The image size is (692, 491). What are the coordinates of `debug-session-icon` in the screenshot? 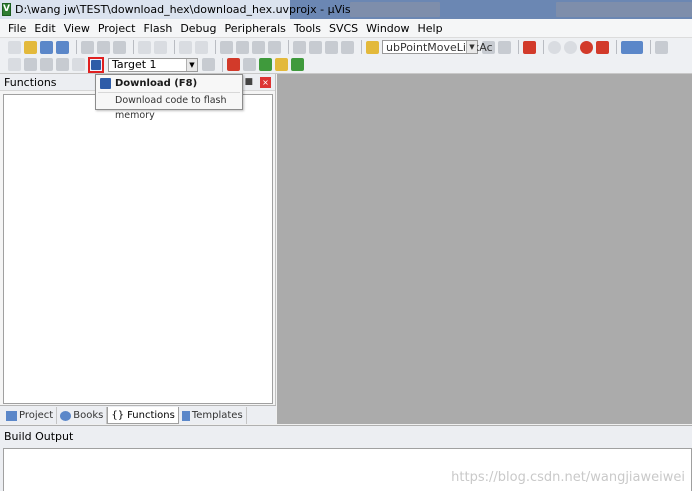 It's located at (529, 47).